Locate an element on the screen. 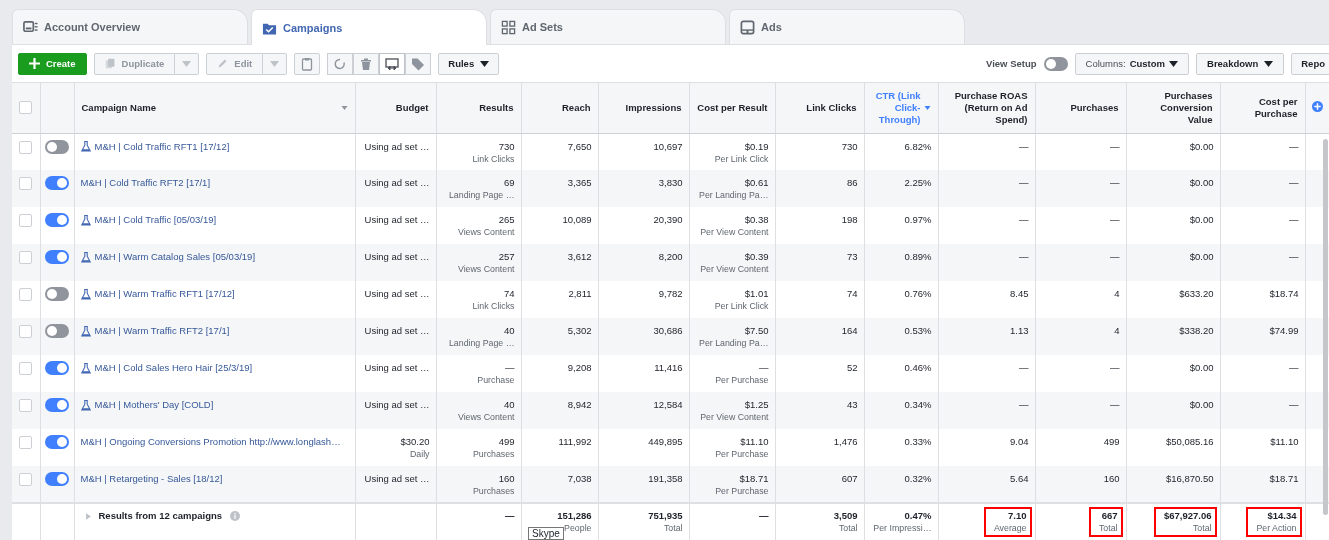 Image resolution: width=1329 pixels, height=540 pixels. table-row: M&H | Warm Traffic RFT2 [17/1] Using ad set … 40 Landing Page … 5,302 30,686 $7.50 Per Landing Pa… 164 0.53% 1.13 4 $338.20 $74.99 is located at coordinates (670, 336).